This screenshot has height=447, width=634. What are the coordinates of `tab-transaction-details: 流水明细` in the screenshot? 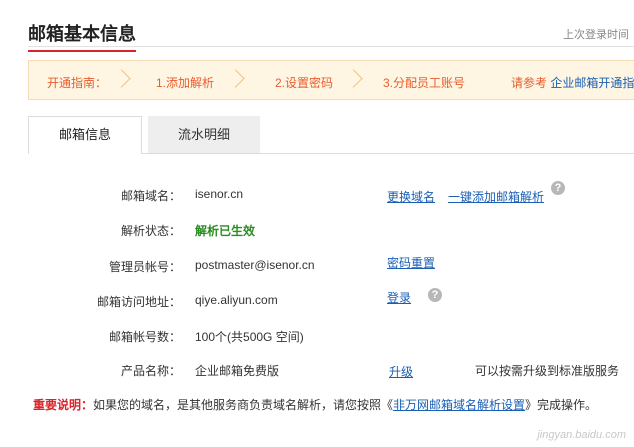 It's located at (204, 135).